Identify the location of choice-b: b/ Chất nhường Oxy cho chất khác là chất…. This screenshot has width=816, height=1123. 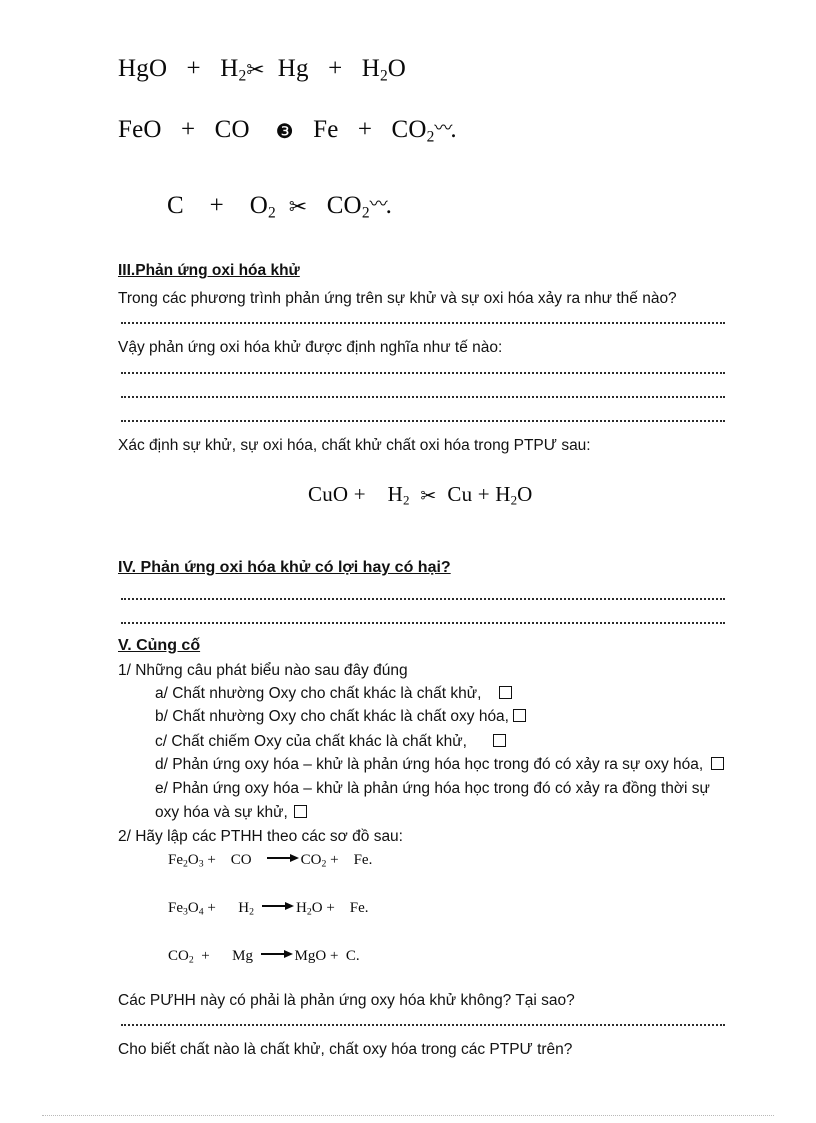
(340, 717).